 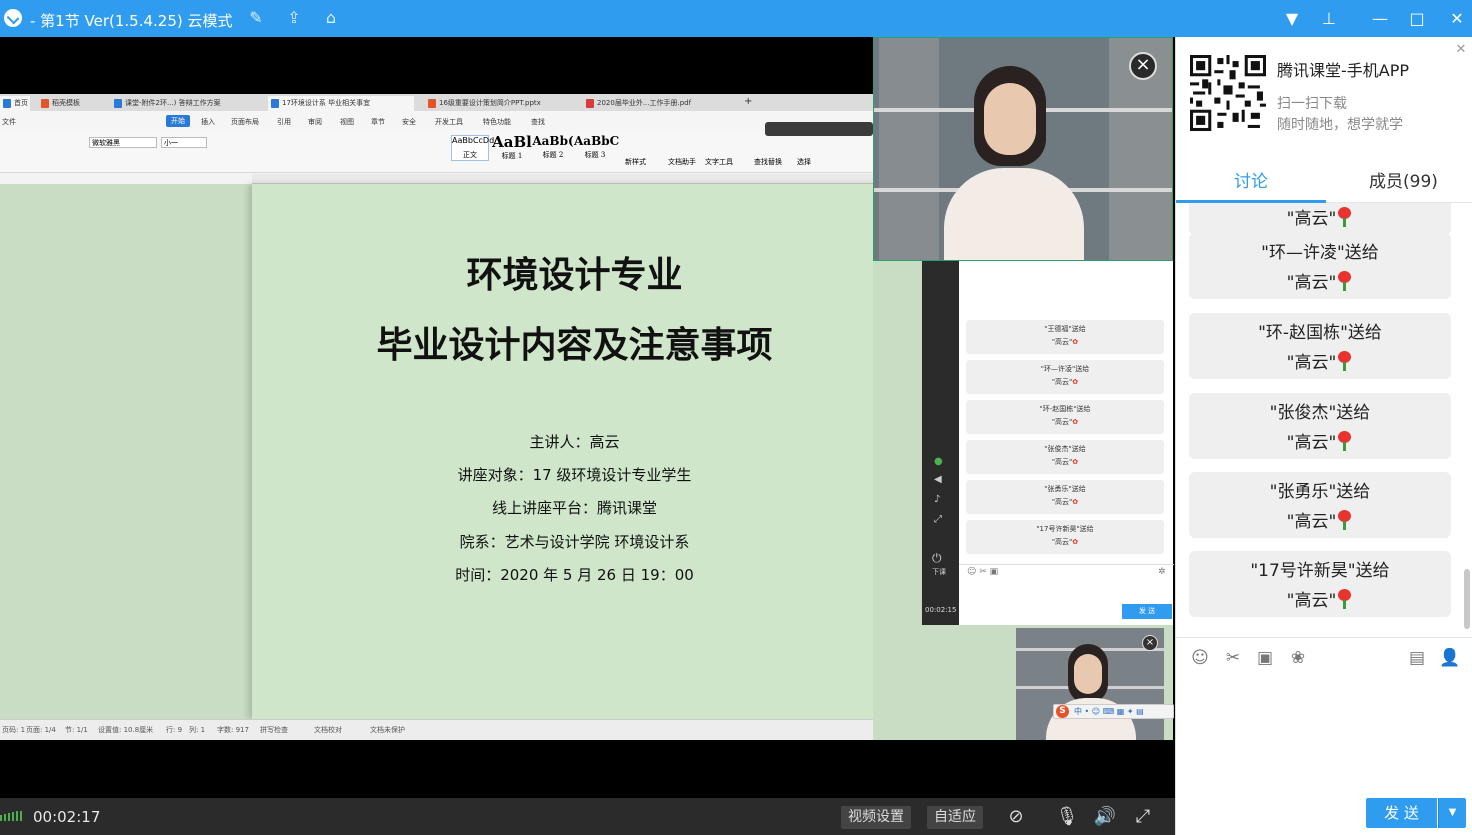 What do you see at coordinates (635, 162) in the screenshot?
I see `new-style-tool: 新样式` at bounding box center [635, 162].